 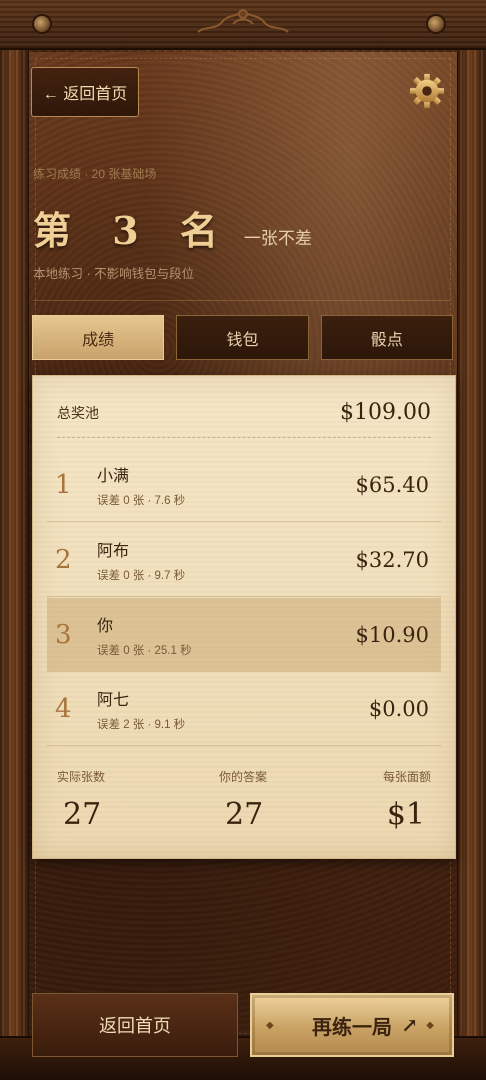 I want to click on home-button-label: 返回首页, so click(x=135, y=1026).